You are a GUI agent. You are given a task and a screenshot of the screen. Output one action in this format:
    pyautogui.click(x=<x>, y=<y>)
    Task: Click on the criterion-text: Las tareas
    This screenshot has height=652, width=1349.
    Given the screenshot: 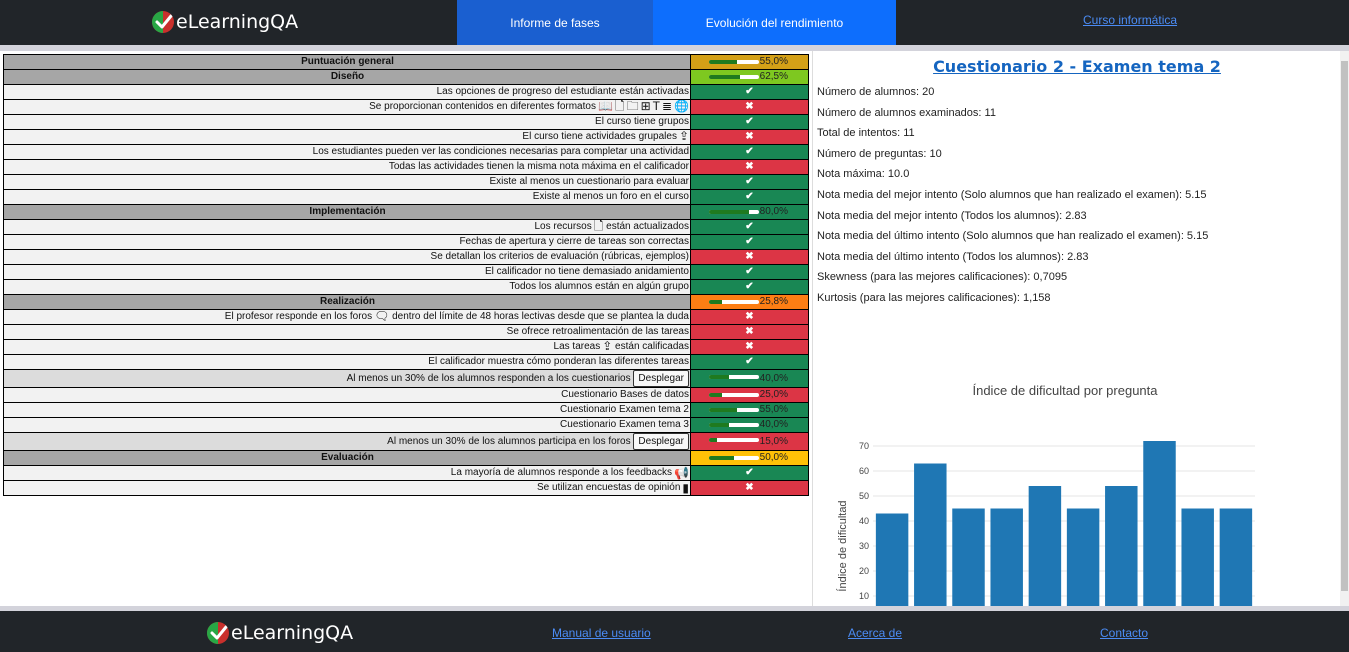 What is the action you would take?
    pyautogui.click(x=577, y=346)
    